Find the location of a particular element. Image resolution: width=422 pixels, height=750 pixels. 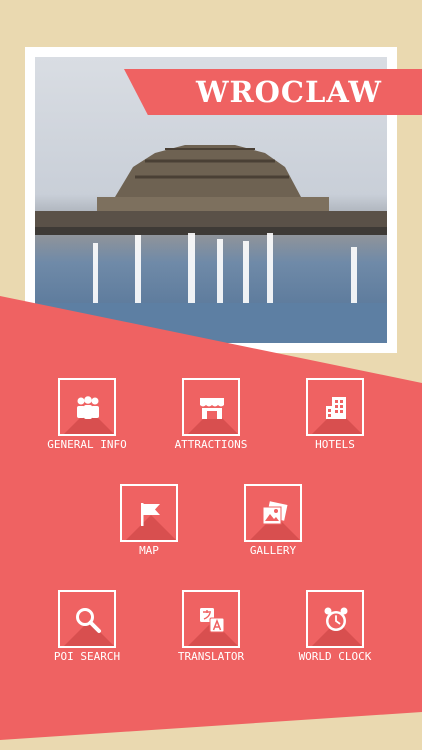

menu-gallery: GALLERY is located at coordinates (273, 520).